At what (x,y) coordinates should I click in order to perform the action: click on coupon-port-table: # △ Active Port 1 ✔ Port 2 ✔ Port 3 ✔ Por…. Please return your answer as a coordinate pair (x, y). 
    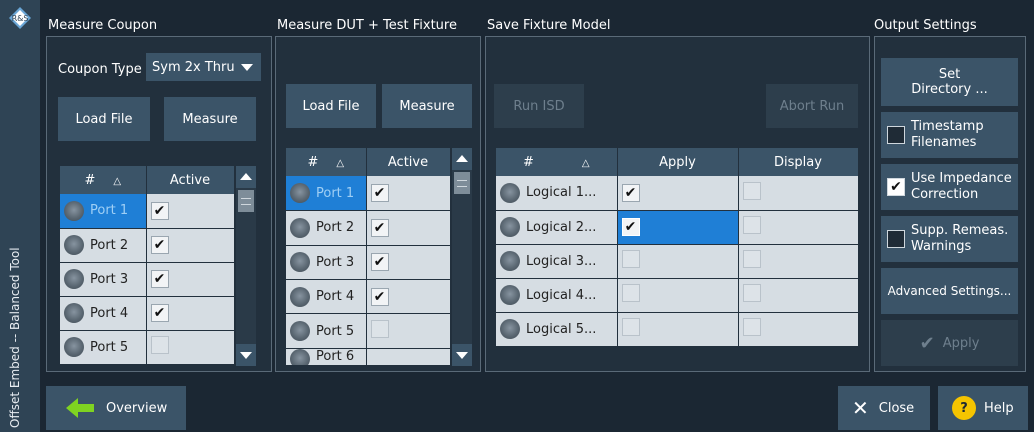
    Looking at the image, I should click on (147, 265).